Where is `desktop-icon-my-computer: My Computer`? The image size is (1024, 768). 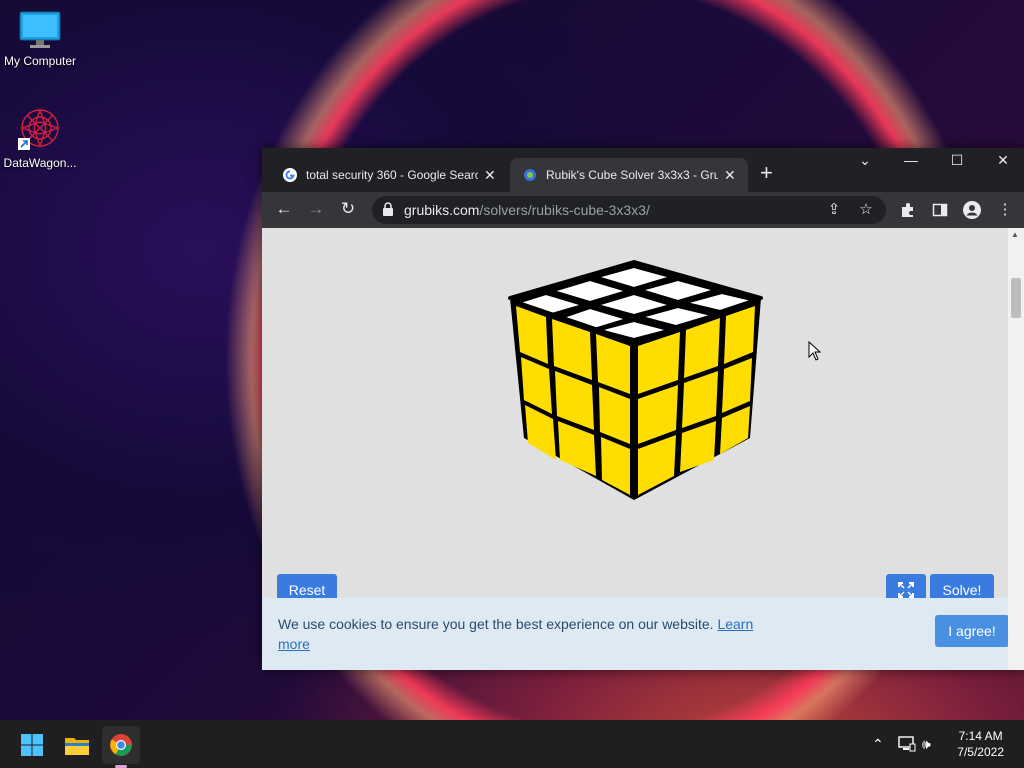
desktop-icon-my-computer: My Computer is located at coordinates (40, 39).